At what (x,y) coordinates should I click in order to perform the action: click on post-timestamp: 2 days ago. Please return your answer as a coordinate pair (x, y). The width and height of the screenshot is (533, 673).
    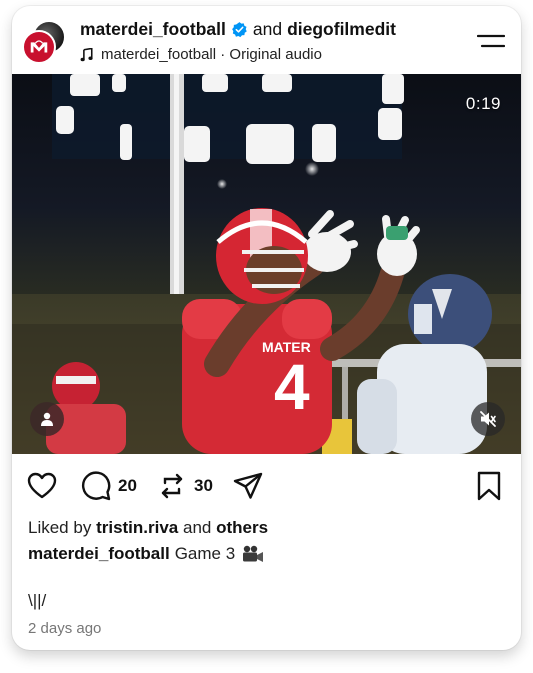
    Looking at the image, I should click on (65, 628).